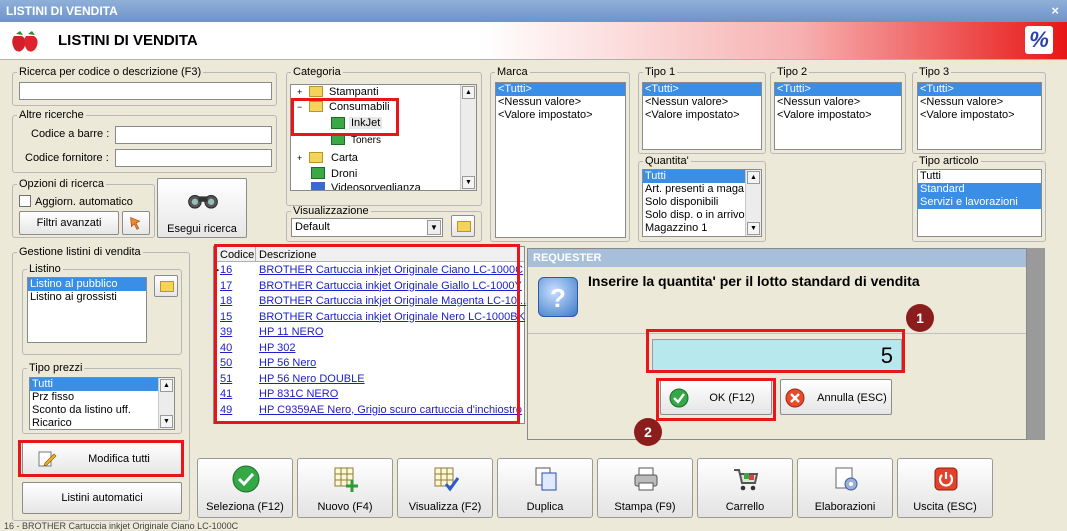  What do you see at coordinates (434, 227) in the screenshot?
I see `chevron-down-icon: ▼` at bounding box center [434, 227].